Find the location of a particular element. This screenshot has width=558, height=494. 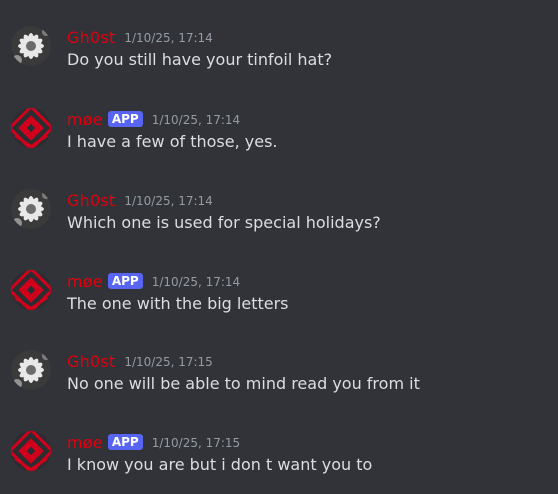

message-content: The one with the big letters is located at coordinates (178, 303).